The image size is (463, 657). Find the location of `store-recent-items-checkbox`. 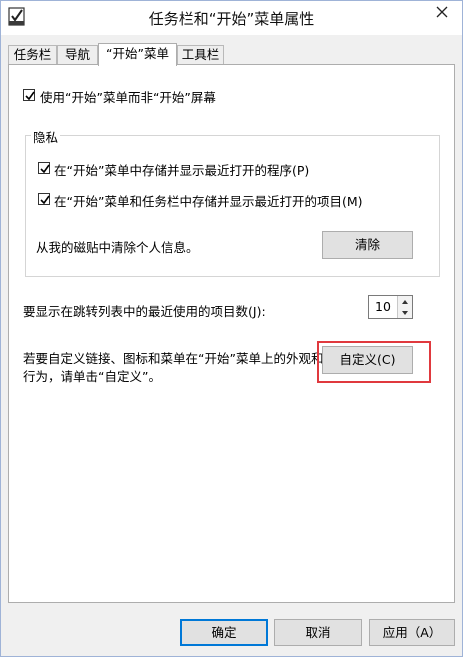

store-recent-items-checkbox is located at coordinates (44, 199).